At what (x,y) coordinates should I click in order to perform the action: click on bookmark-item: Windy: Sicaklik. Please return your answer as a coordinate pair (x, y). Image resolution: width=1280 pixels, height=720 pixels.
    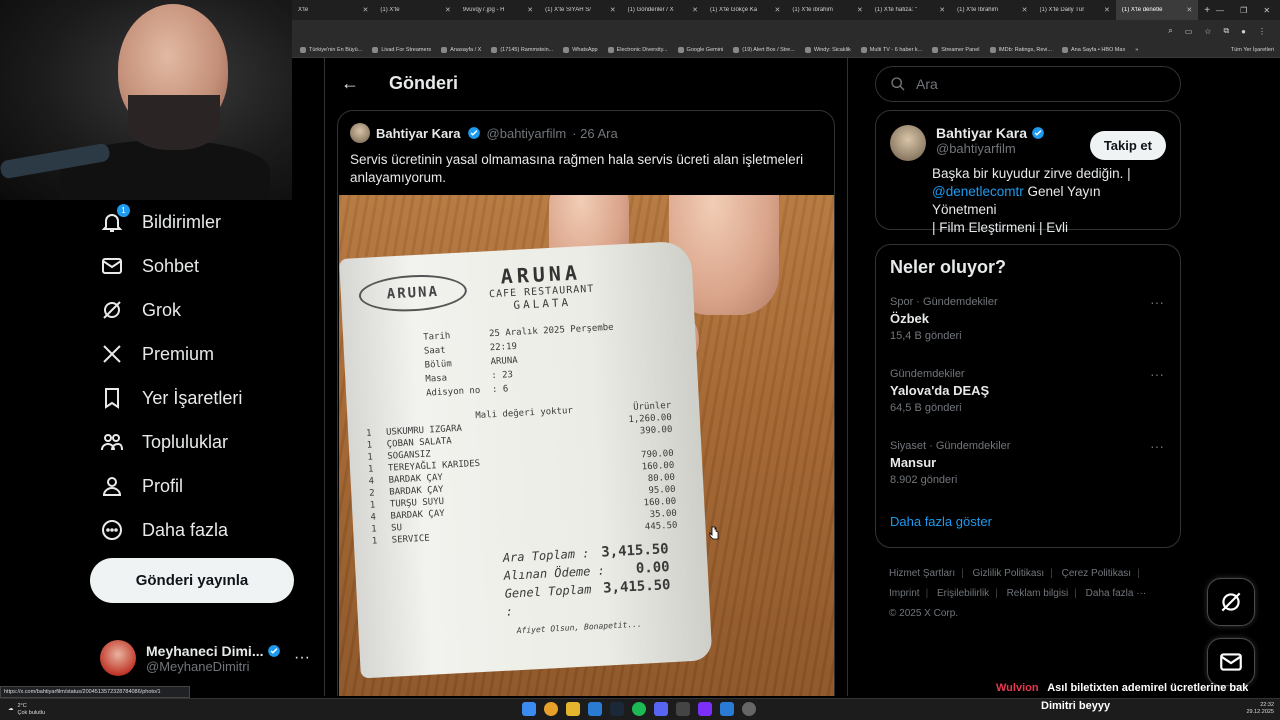
    Looking at the image, I should click on (827, 49).